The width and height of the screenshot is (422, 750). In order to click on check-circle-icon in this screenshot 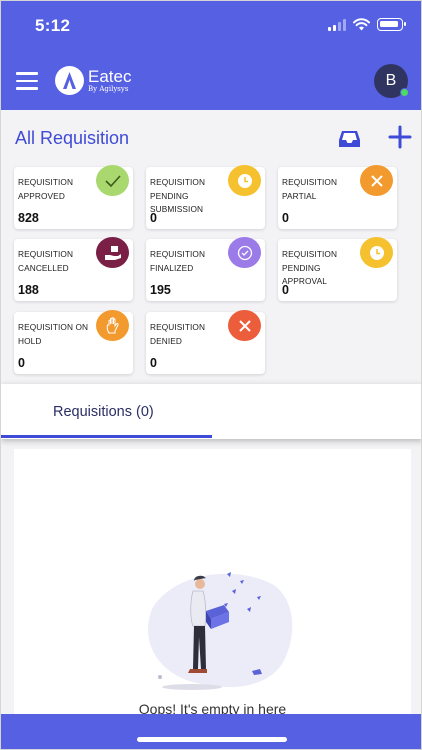, I will do `click(244, 252)`.